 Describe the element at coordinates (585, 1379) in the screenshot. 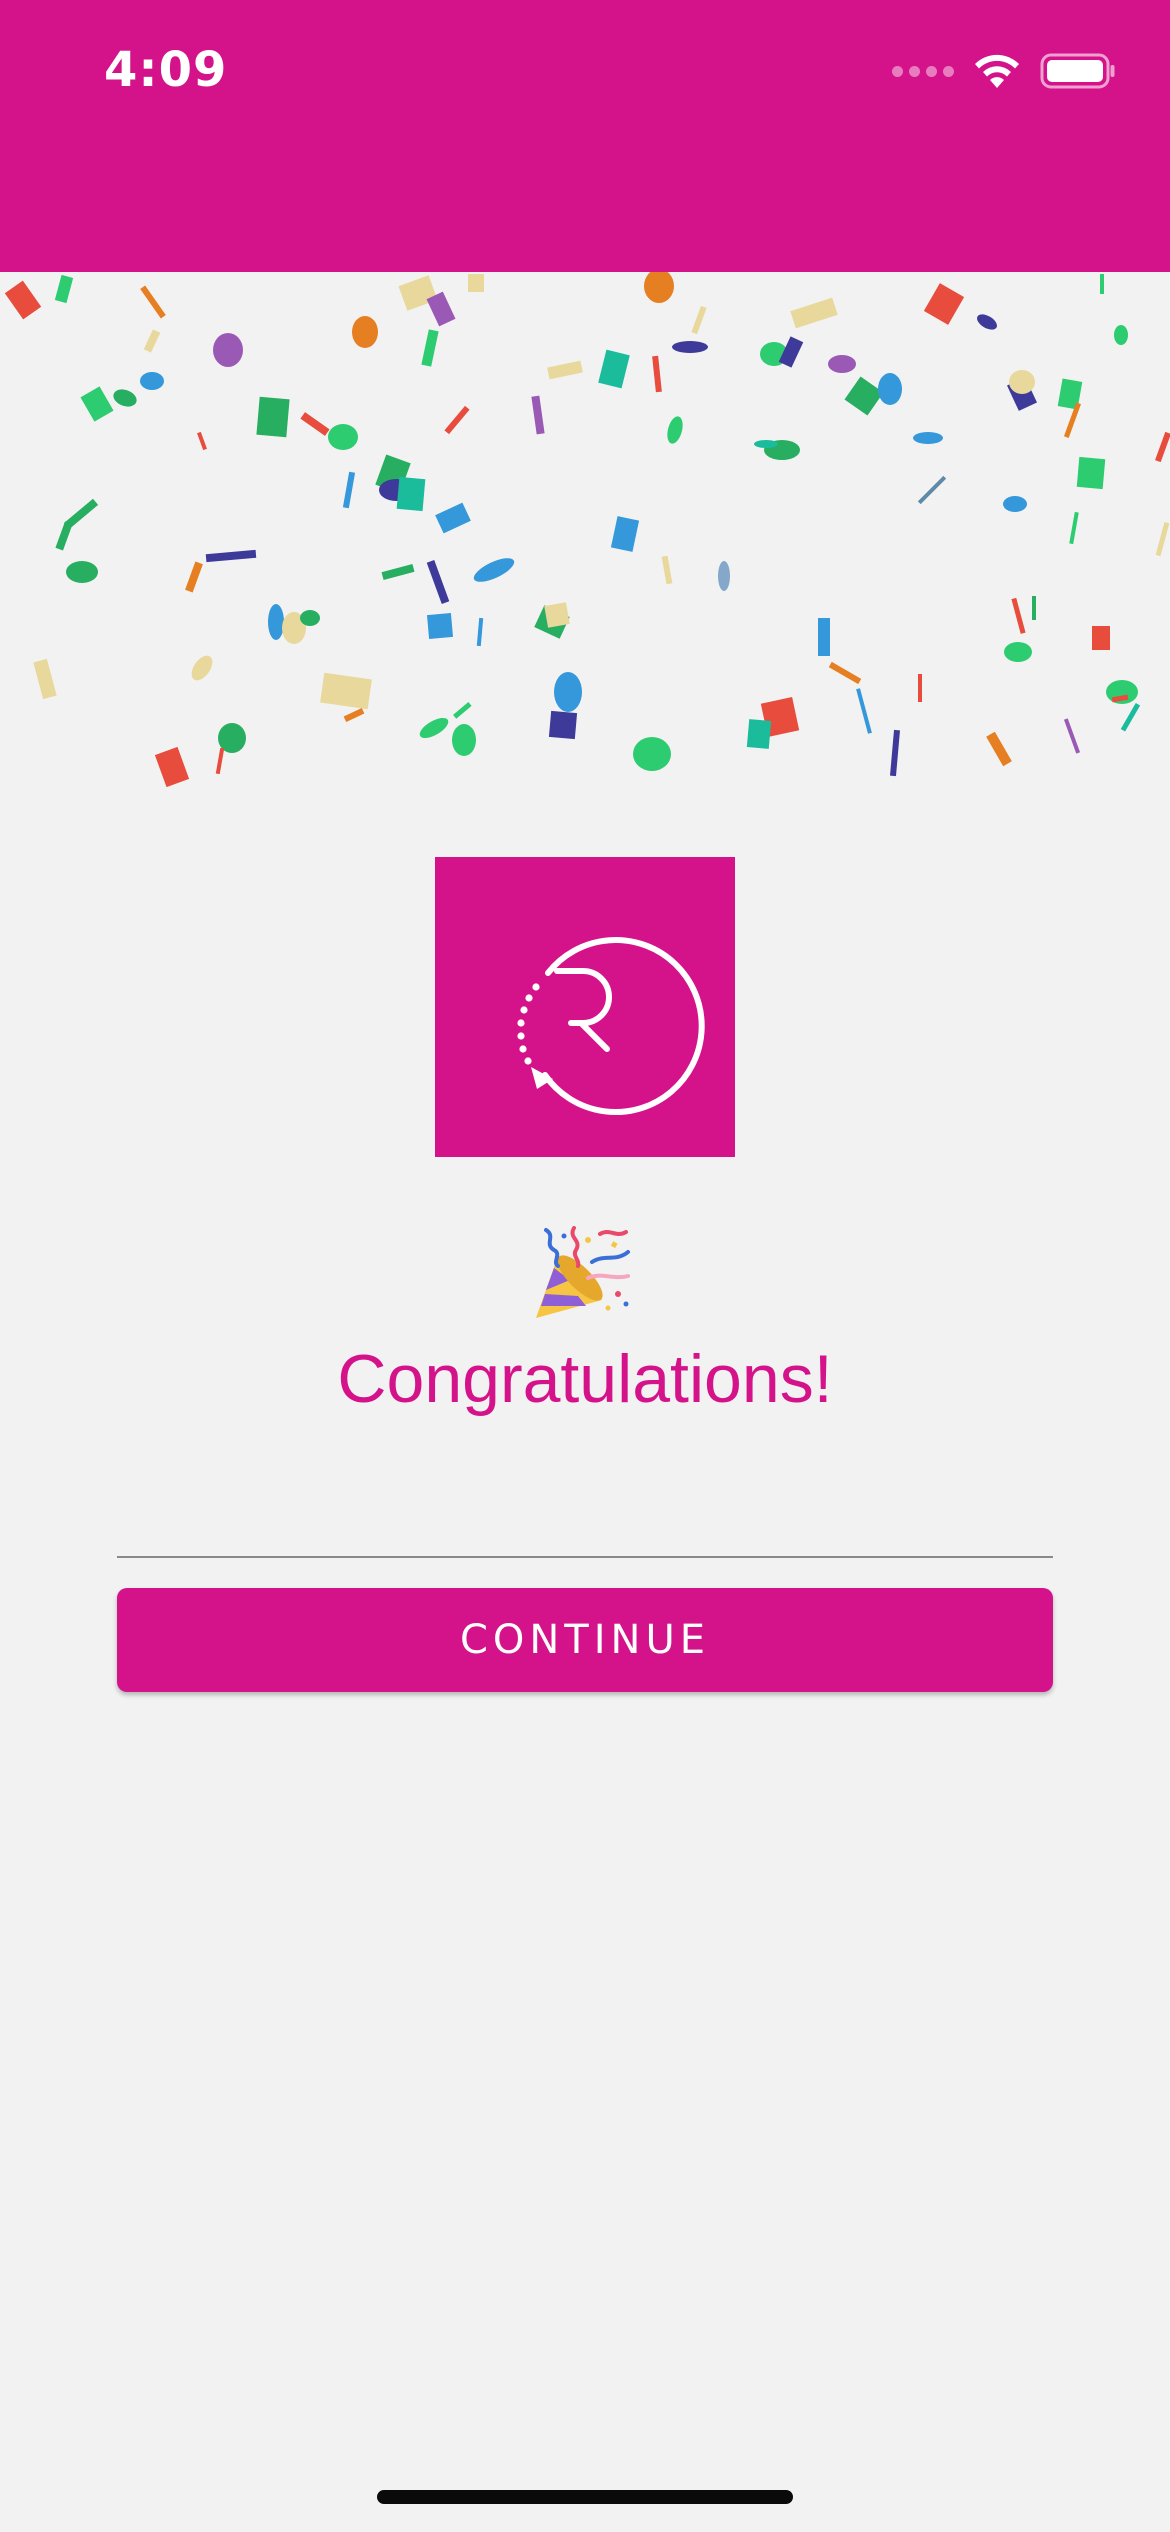

I see `congratulations-title: Congratulations!` at that location.